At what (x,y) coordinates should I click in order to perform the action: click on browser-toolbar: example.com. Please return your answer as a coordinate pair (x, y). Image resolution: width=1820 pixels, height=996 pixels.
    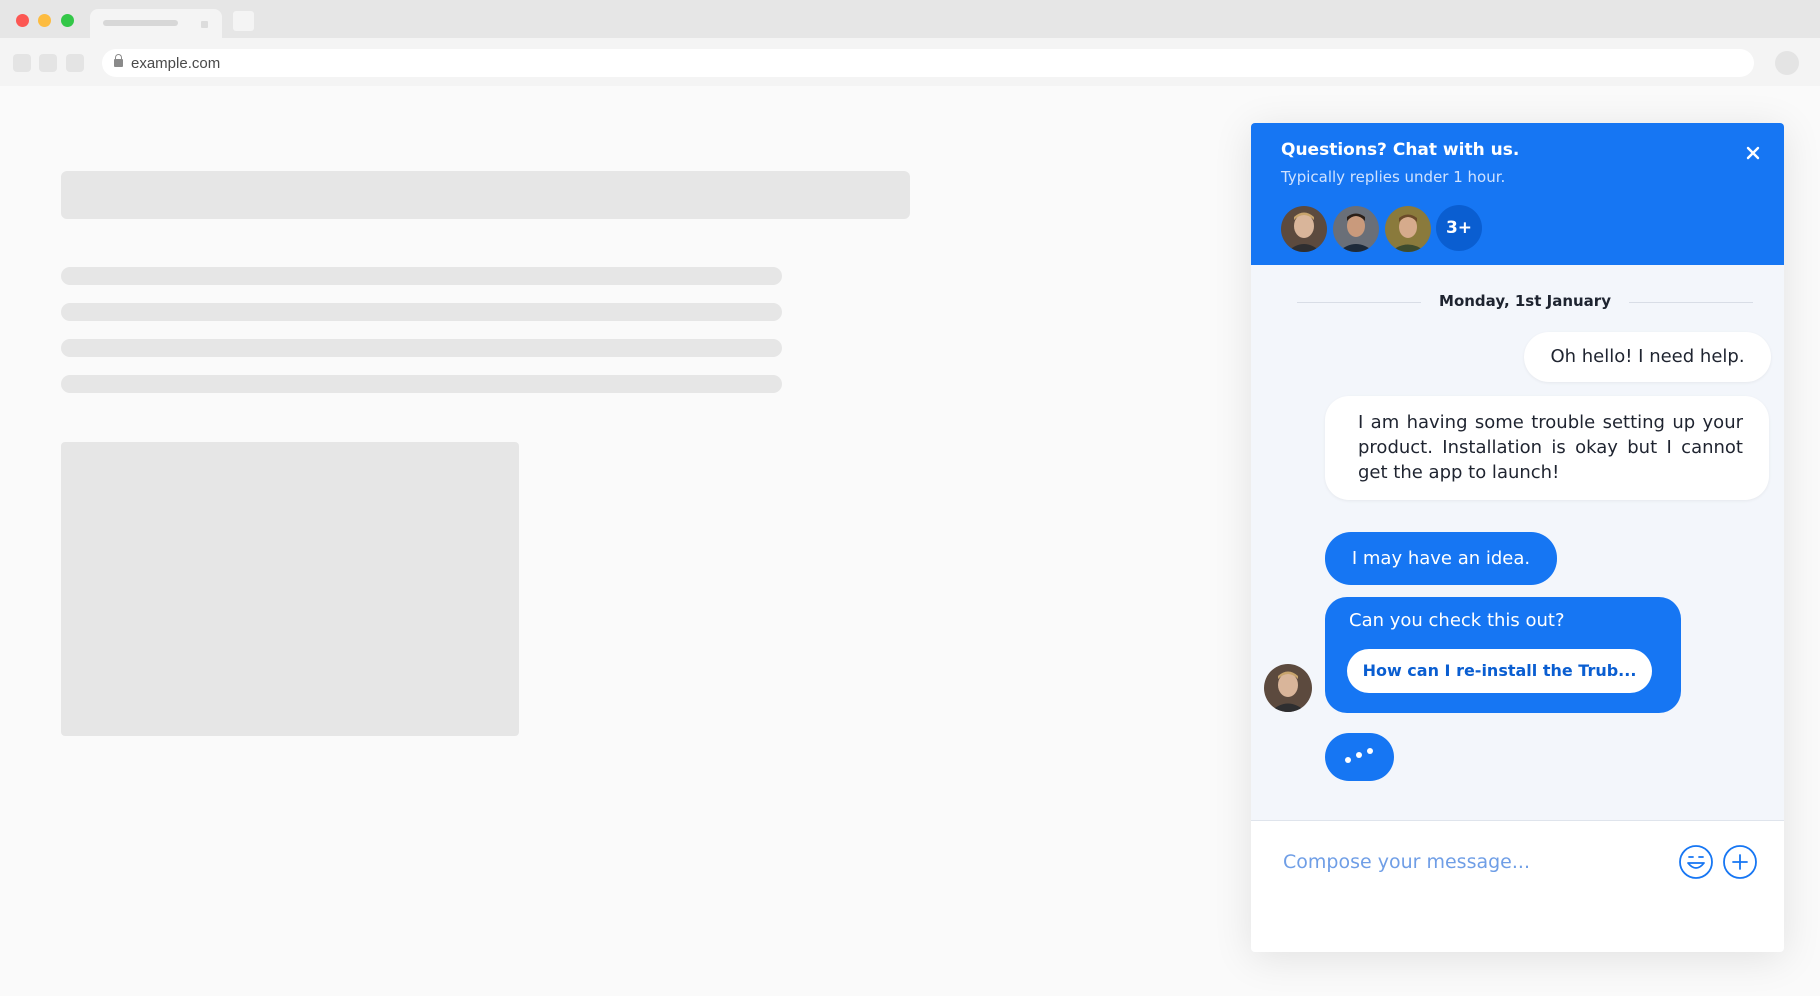
    Looking at the image, I should click on (910, 62).